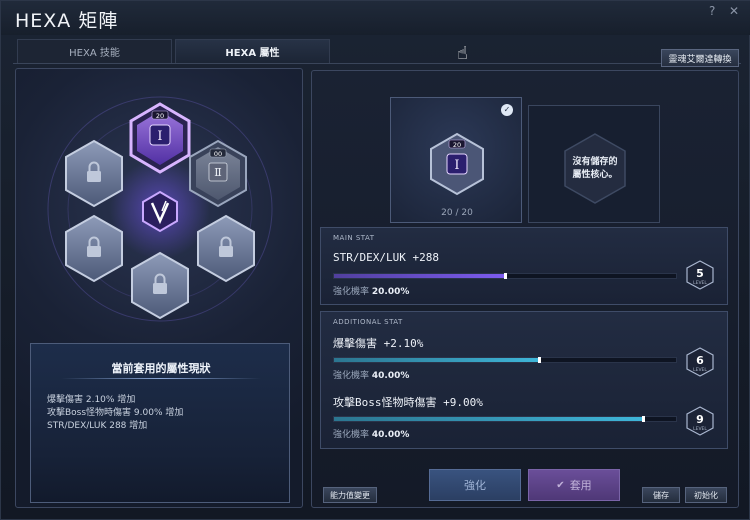 This screenshot has height=520, width=750. What do you see at coordinates (378, 343) in the screenshot?
I see `additional-stat-1-text: 爆擊傷害 +2.10%` at bounding box center [378, 343].